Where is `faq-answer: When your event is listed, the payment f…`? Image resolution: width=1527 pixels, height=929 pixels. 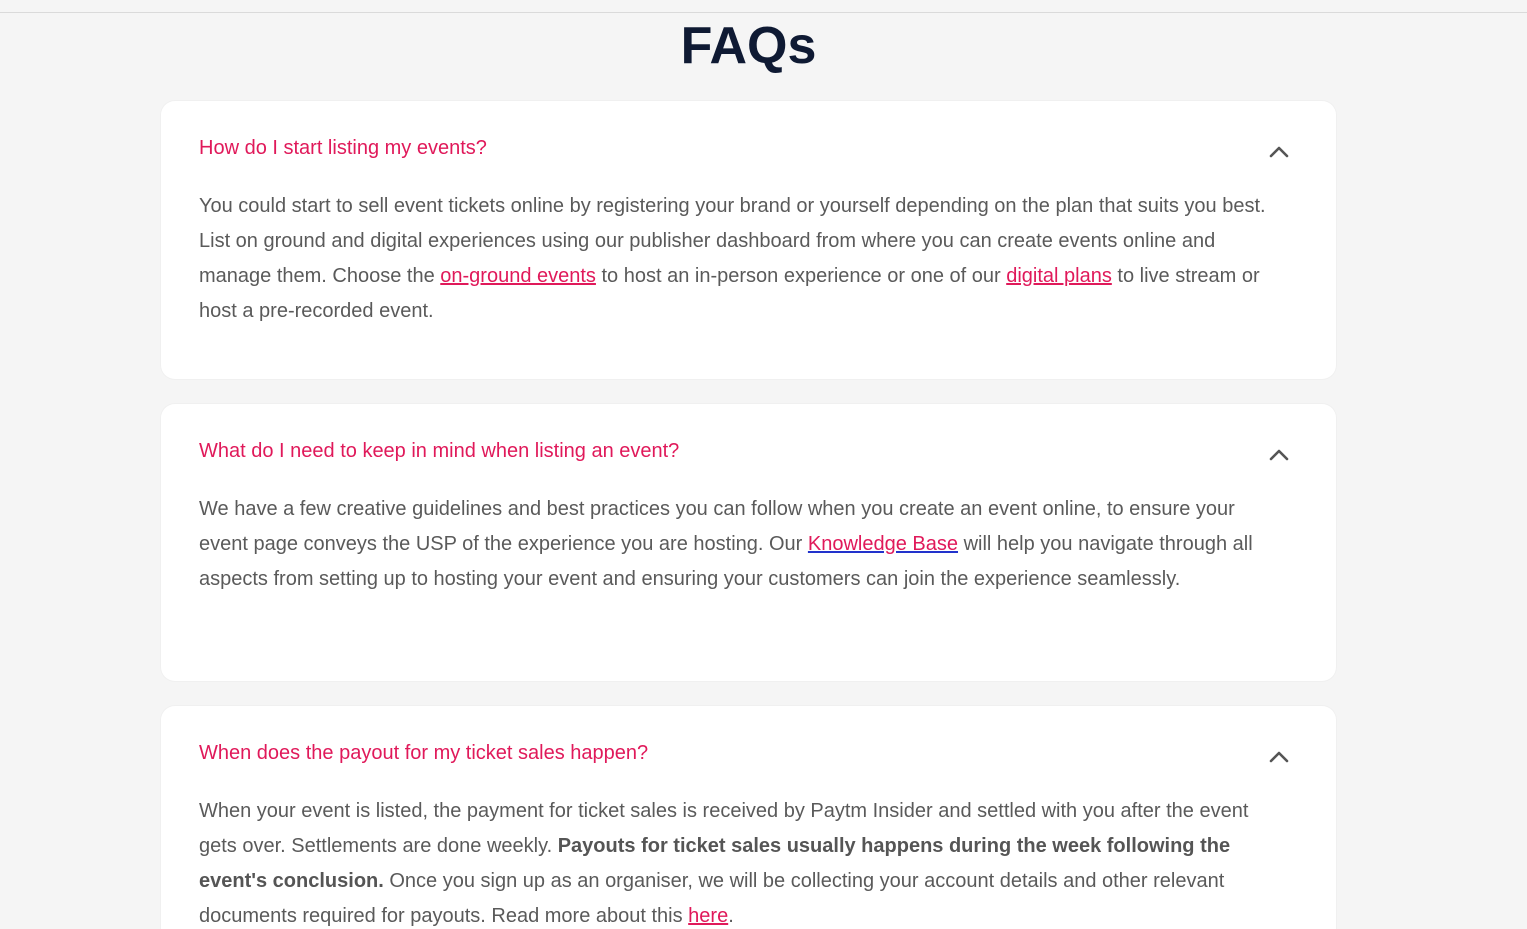 faq-answer: When your event is listed, the payment f… is located at coordinates (739, 861).